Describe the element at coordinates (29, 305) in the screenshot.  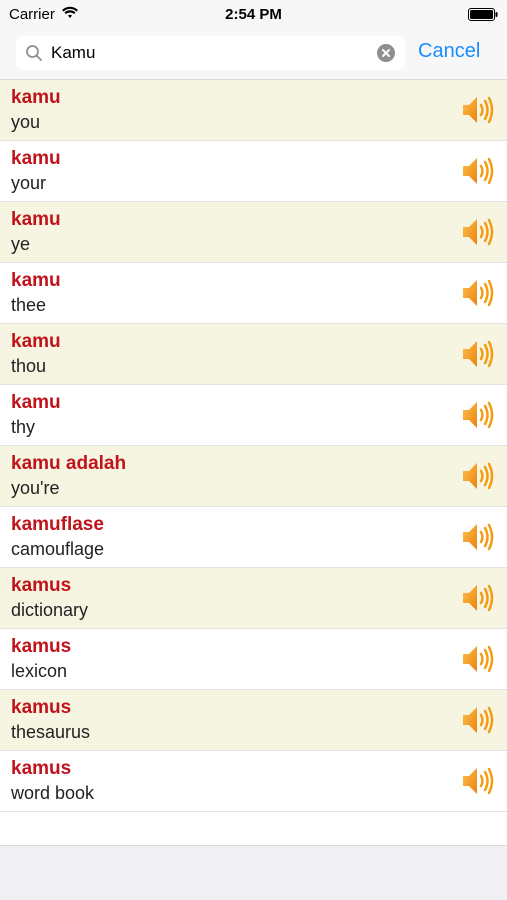
I see `meaning-label: thee` at that location.